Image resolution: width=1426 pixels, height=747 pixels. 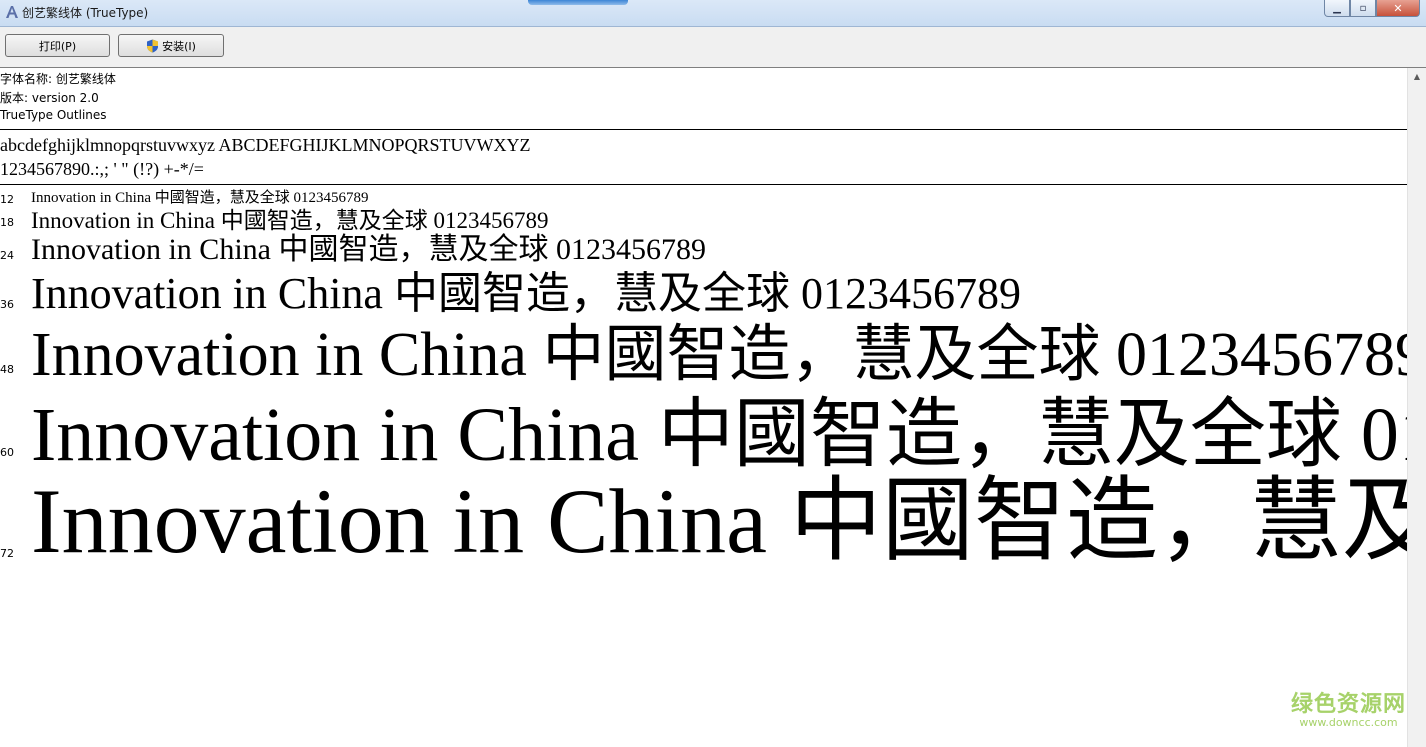 I want to click on maximize-button: ▫, so click(x=1363, y=8).